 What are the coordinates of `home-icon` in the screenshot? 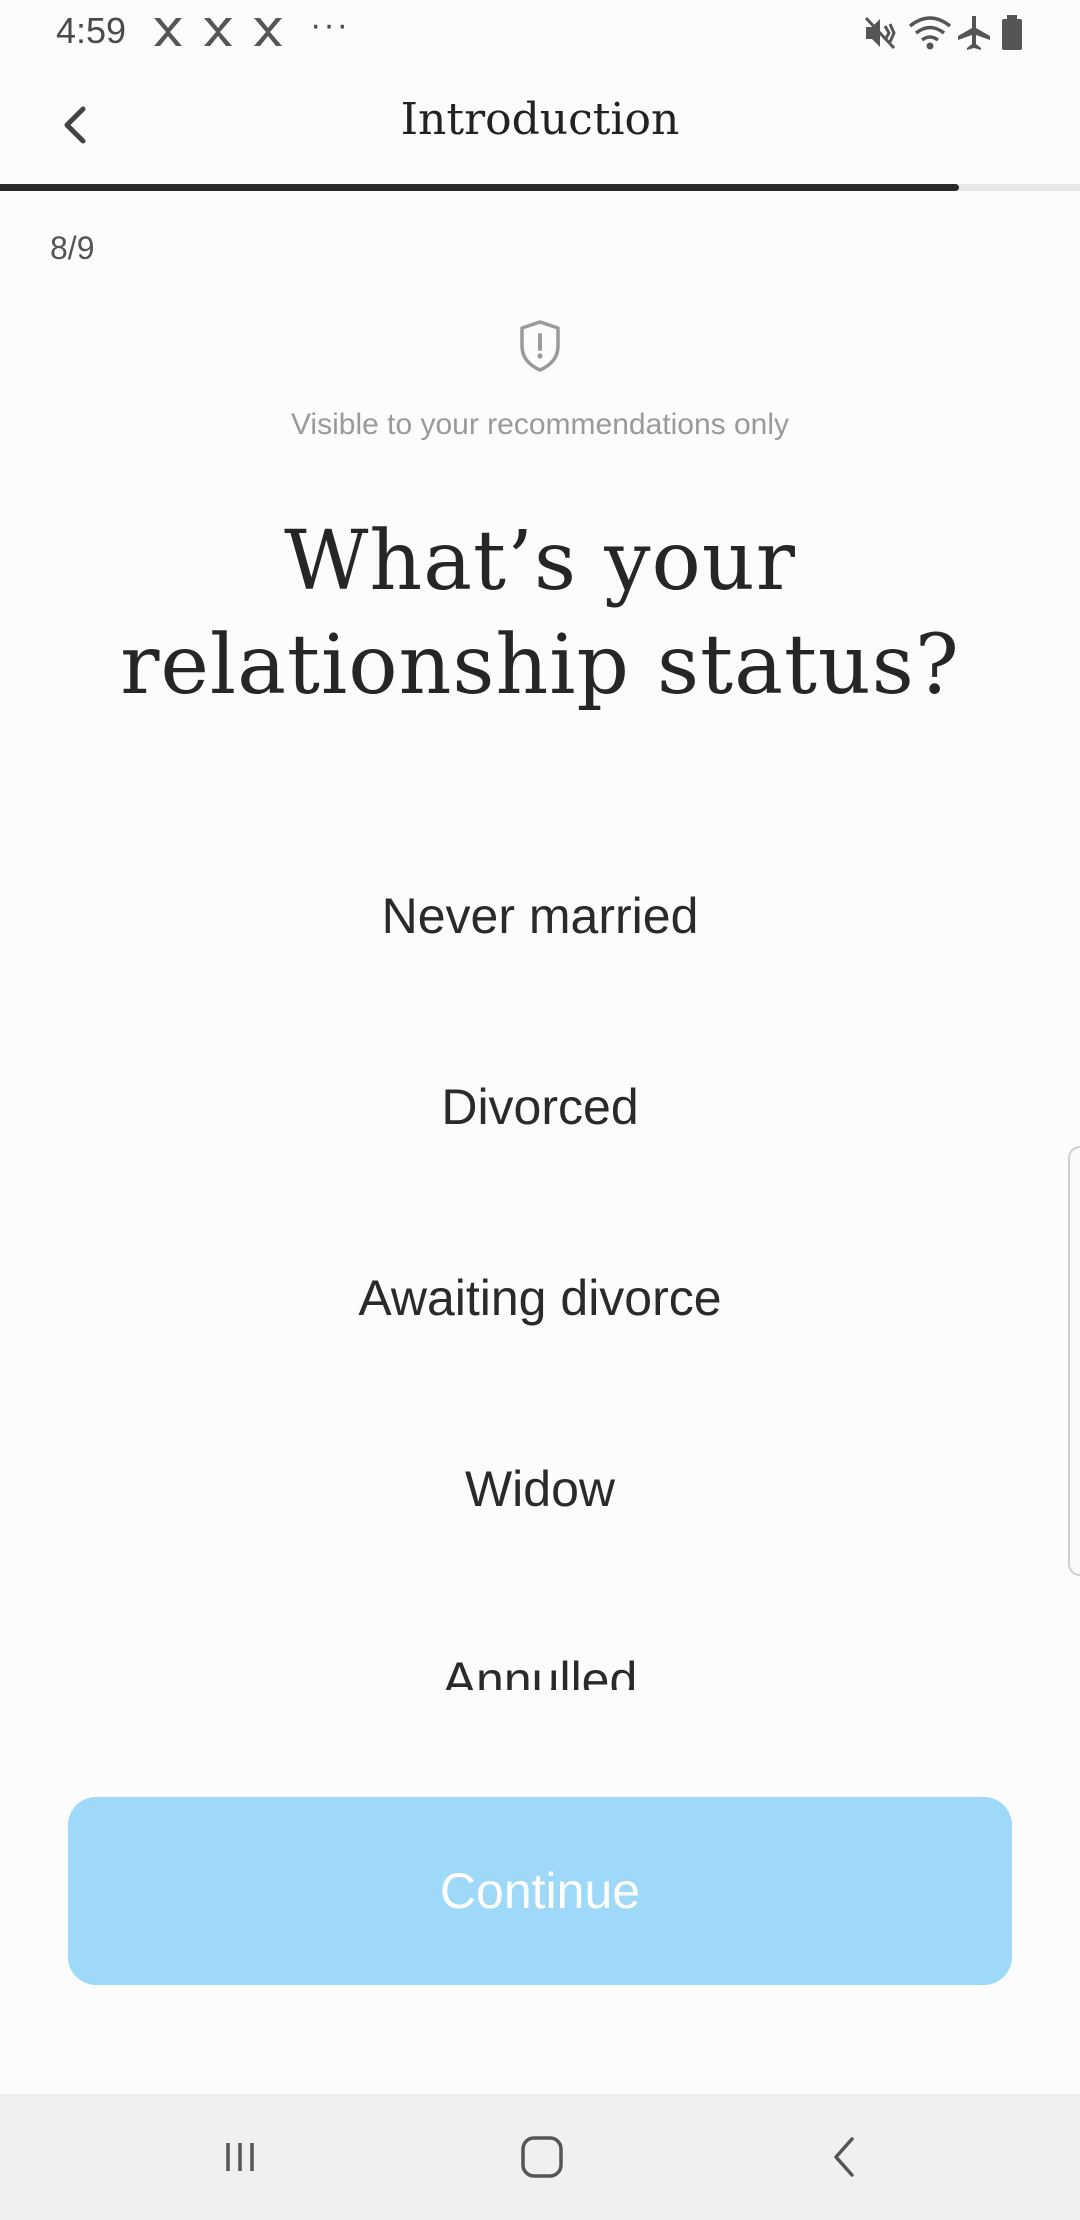 It's located at (542, 2157).